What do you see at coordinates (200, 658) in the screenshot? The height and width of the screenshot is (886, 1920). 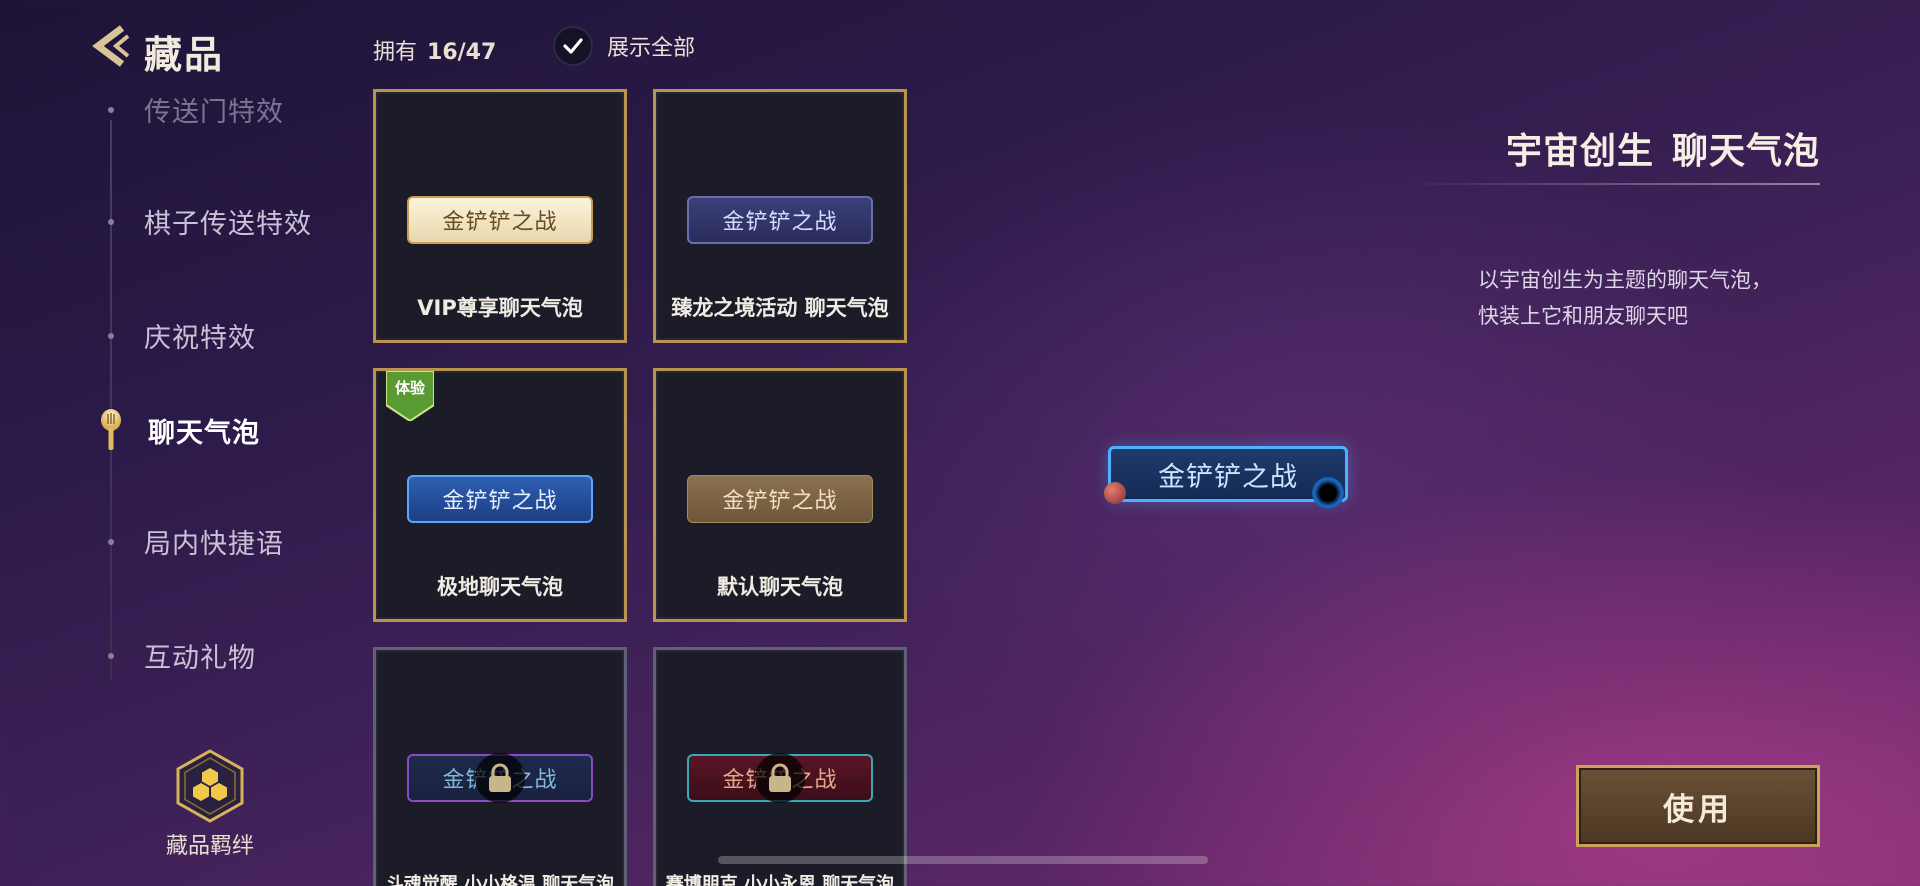 I see `sidebar-item-label: 互动礼物` at bounding box center [200, 658].